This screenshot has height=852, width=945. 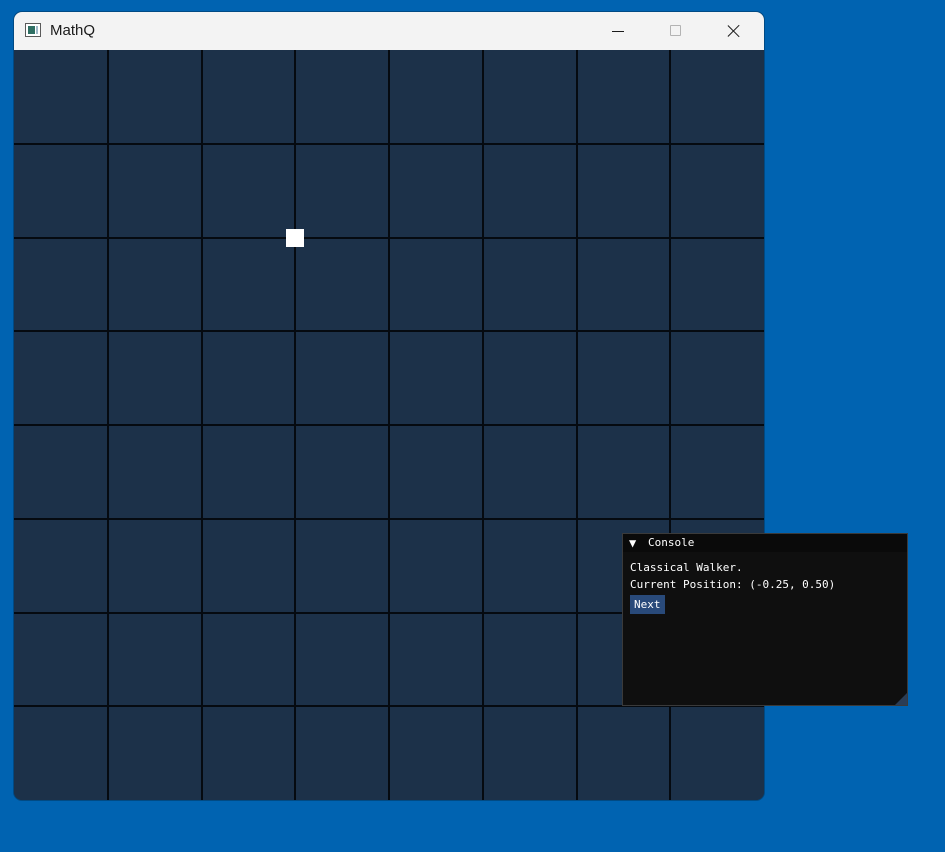 I want to click on title-bar: MathQ, so click(x=389, y=31).